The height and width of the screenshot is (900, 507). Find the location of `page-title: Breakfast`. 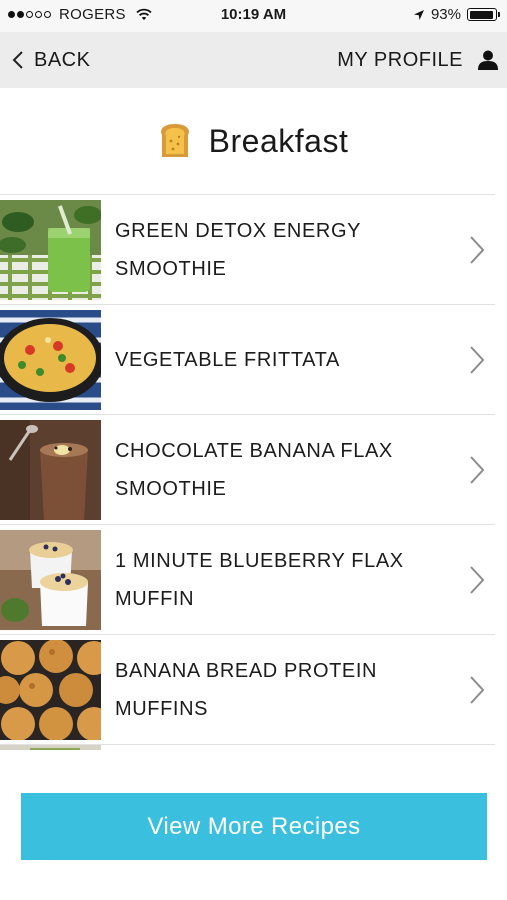

page-title: Breakfast is located at coordinates (278, 140).